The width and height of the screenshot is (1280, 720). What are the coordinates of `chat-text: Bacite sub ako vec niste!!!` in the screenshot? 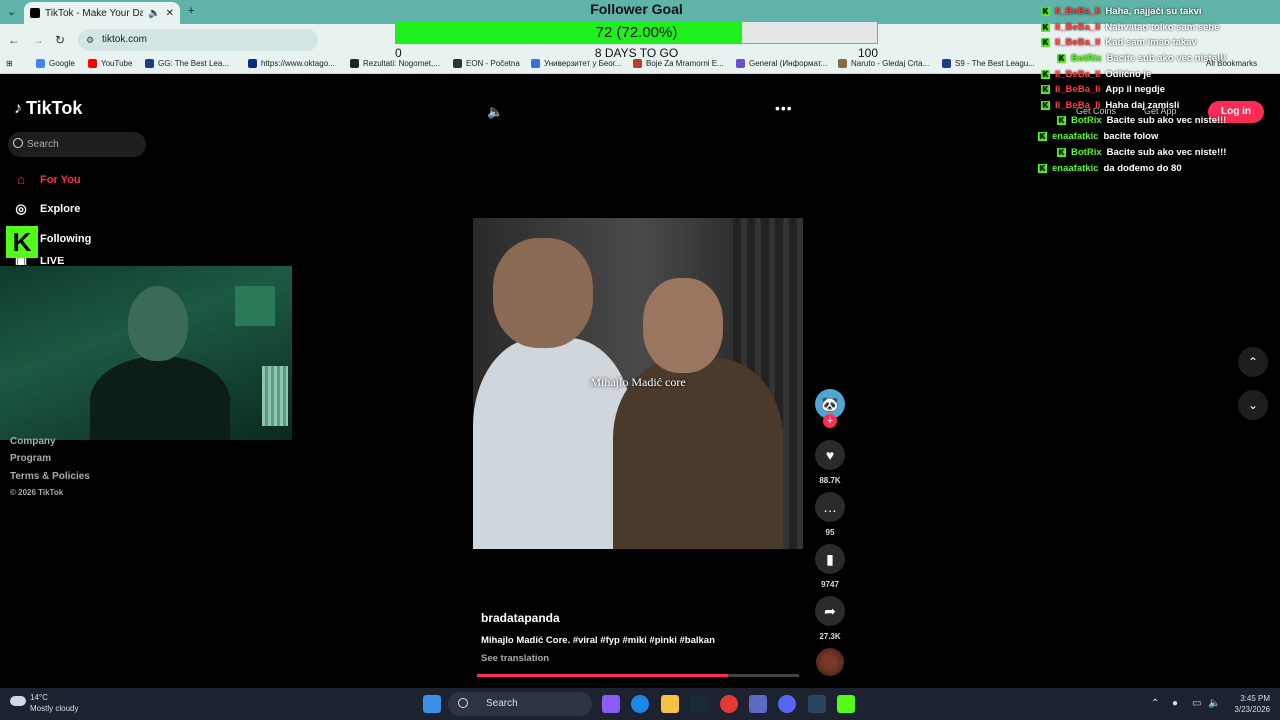 It's located at (1166, 58).